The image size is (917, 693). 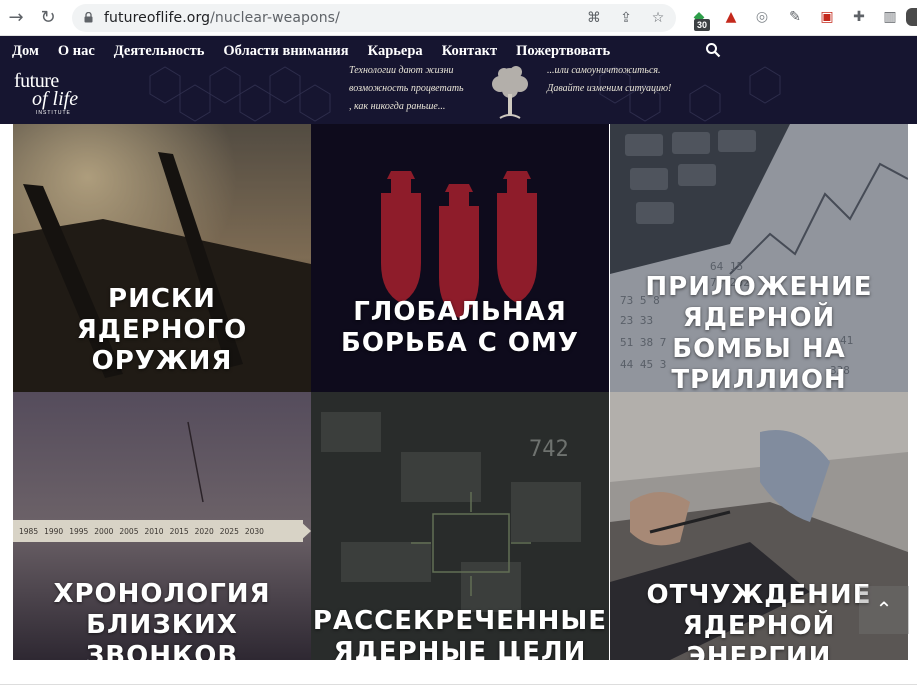 I want to click on tile-global-wmd-fight: ГЛОБАЛЬНАЯ БОРЬБА С ОМУ, so click(x=460, y=258).